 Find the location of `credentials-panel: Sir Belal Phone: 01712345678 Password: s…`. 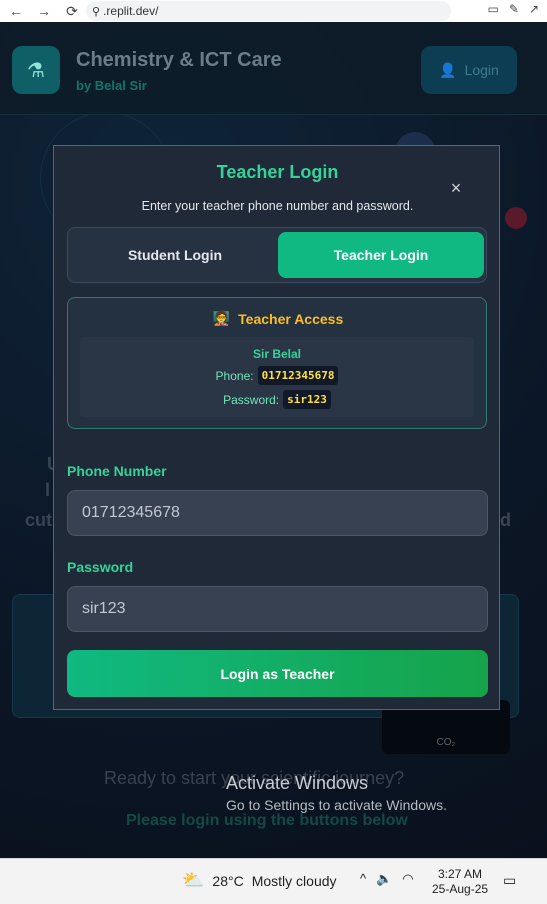

credentials-panel: Sir Belal Phone: 01712345678 Password: s… is located at coordinates (277, 377).